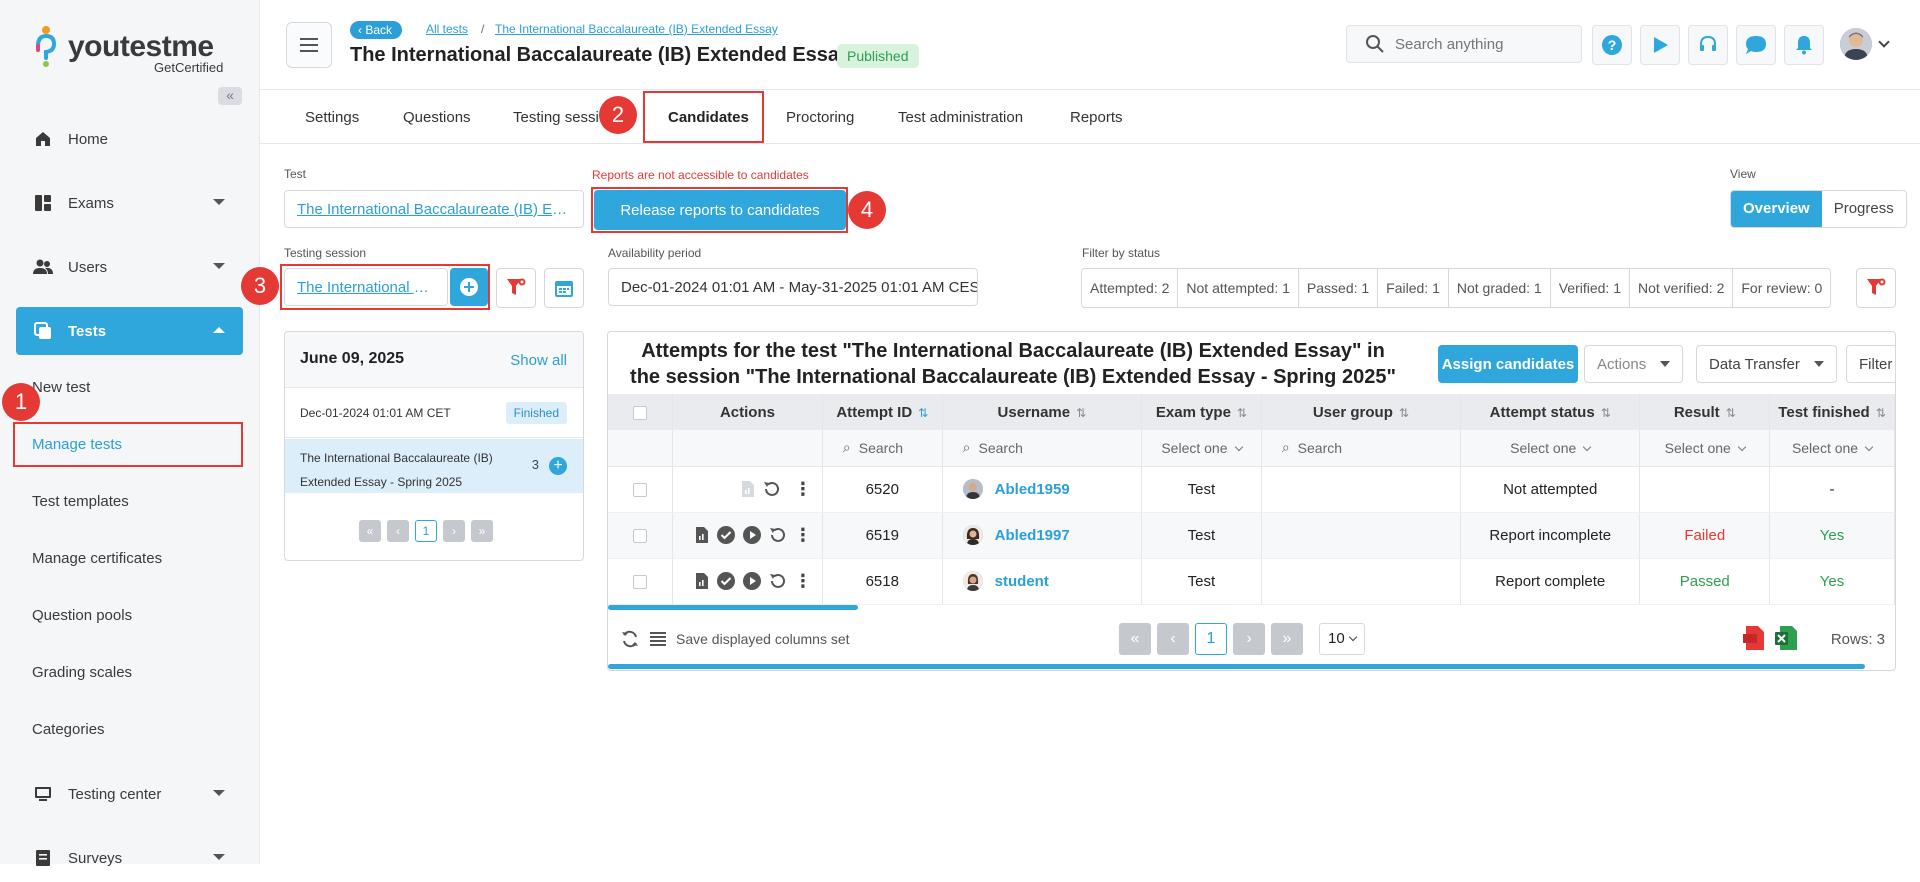  Describe the element at coordinates (1238, 288) in the screenshot. I see `filter-not-attempted: Not attempted: 1` at that location.